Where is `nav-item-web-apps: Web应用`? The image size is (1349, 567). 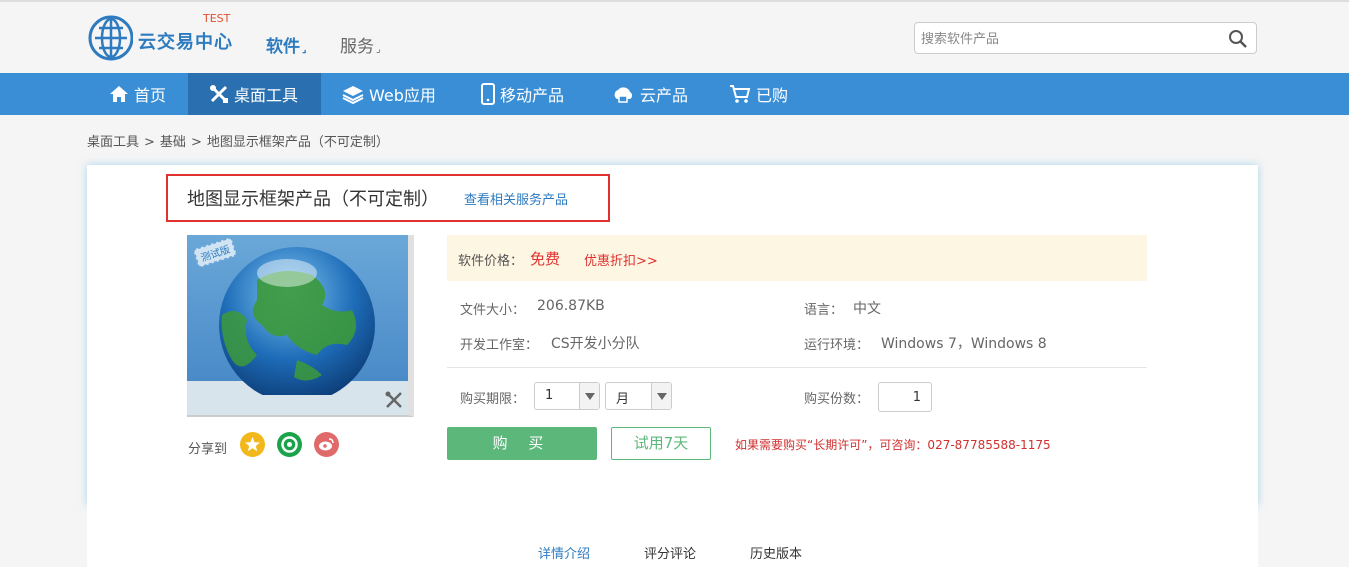 nav-item-web-apps: Web应用 is located at coordinates (389, 94).